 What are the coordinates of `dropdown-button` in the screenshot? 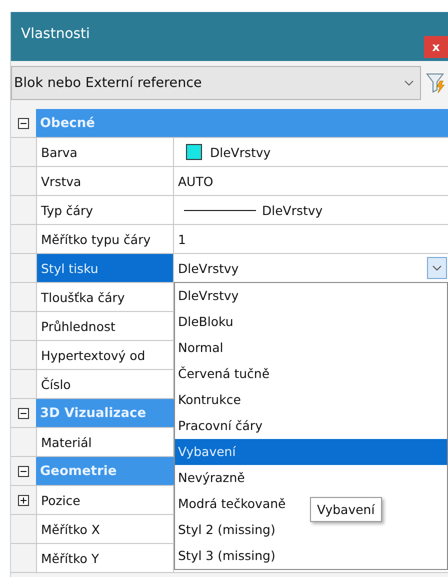 It's located at (437, 268).